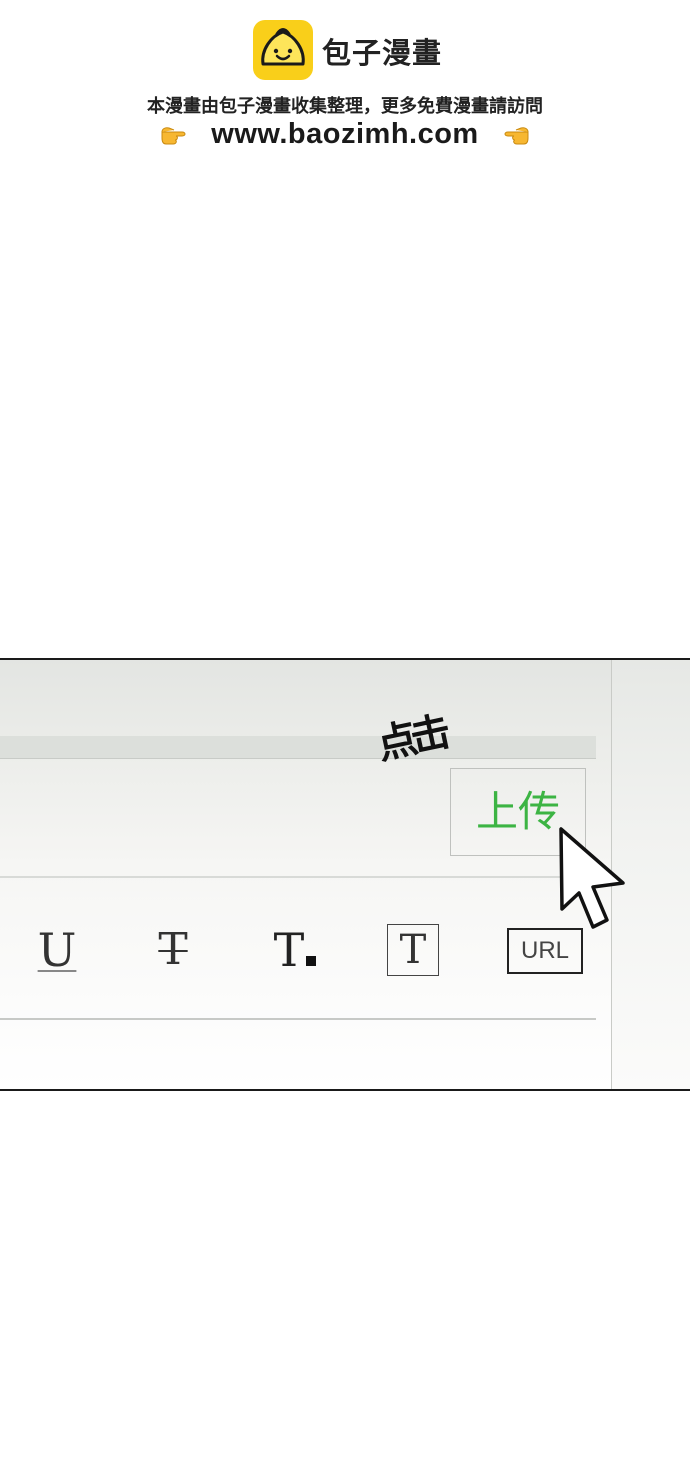 The height and width of the screenshot is (1461, 690). What do you see at coordinates (178, 135) in the screenshot?
I see `pointing-right-hand-icon` at bounding box center [178, 135].